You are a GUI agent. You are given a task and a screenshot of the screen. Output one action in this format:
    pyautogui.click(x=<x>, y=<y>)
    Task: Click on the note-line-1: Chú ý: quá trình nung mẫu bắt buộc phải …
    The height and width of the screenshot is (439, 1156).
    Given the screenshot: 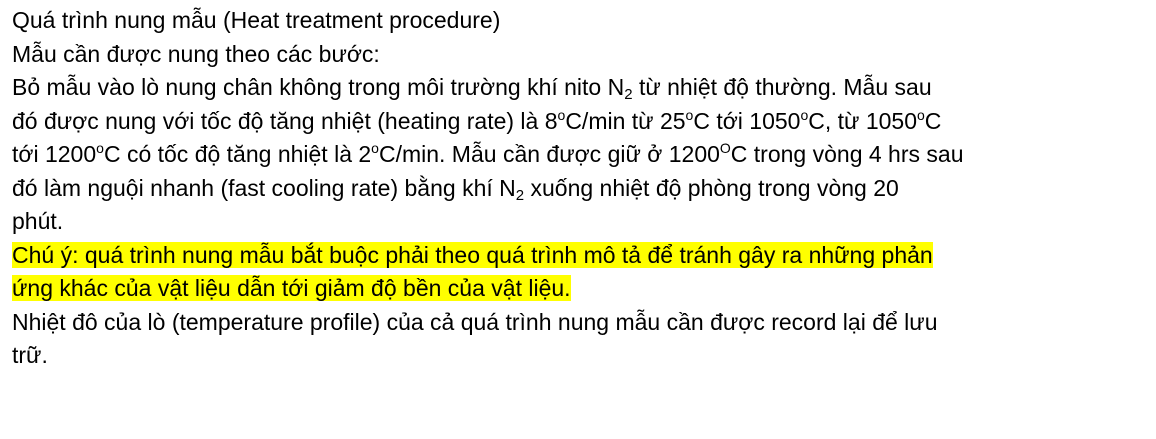 What is the action you would take?
    pyautogui.click(x=584, y=256)
    